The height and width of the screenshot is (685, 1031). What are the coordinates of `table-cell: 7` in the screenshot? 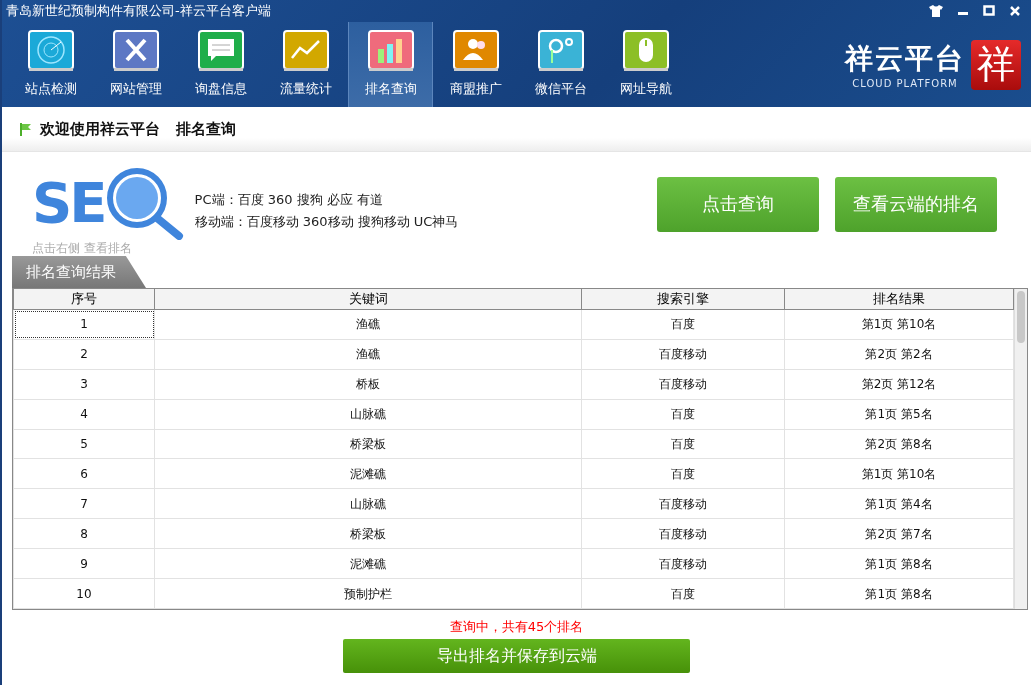 It's located at (84, 503).